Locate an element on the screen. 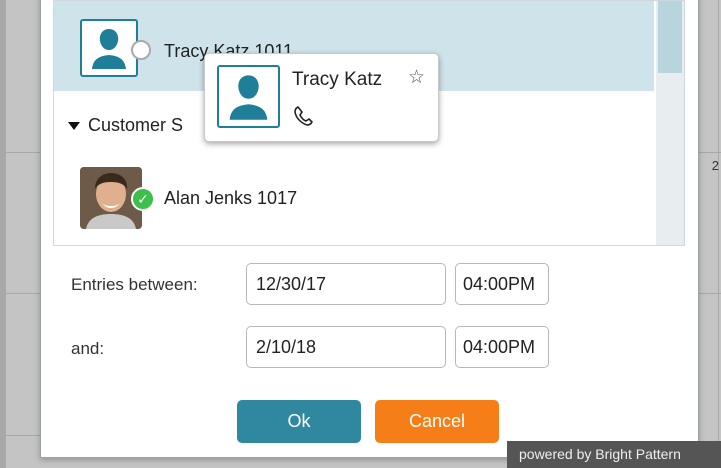 This screenshot has height=468, width=721. contact-list-scrollbar is located at coordinates (670, 123).